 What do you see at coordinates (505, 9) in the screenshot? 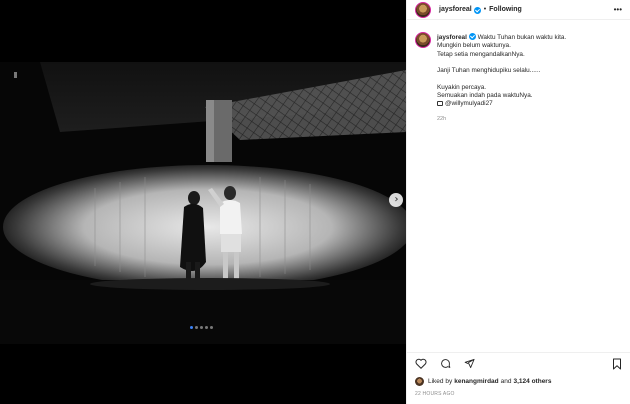
I see `following-button: Following` at bounding box center [505, 9].